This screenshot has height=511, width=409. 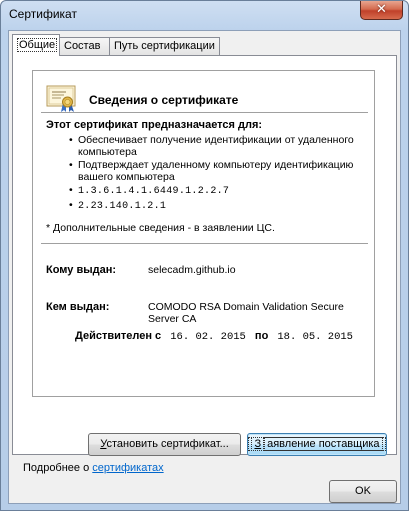 What do you see at coordinates (208, 337) in the screenshot?
I see `valid-from-date: 16. 02. 2015` at bounding box center [208, 337].